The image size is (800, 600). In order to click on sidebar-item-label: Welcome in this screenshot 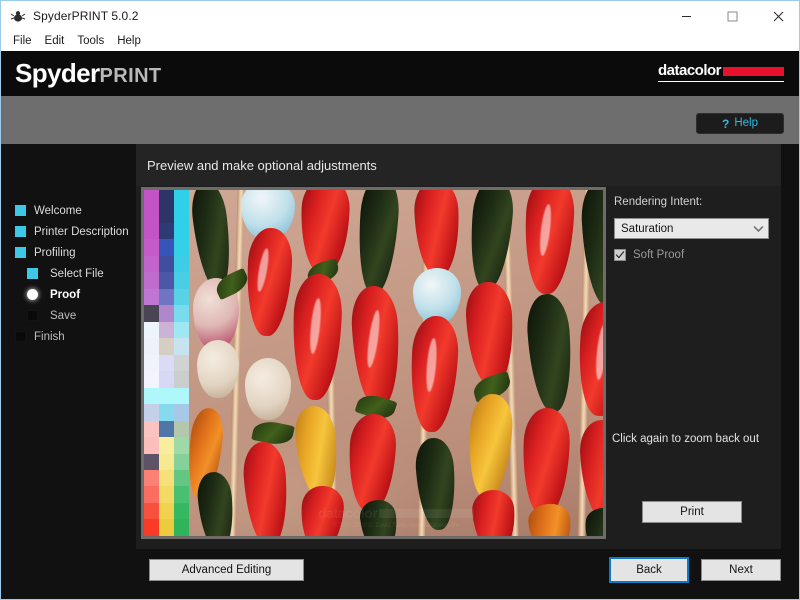, I will do `click(58, 210)`.